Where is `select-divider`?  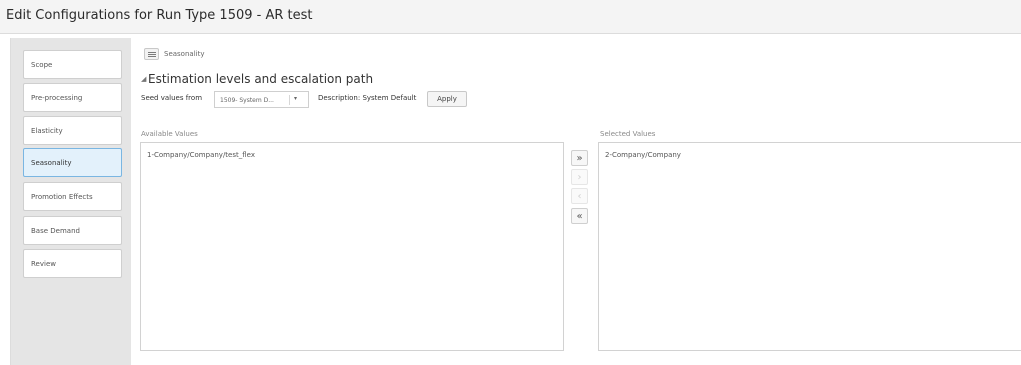
select-divider is located at coordinates (289, 100).